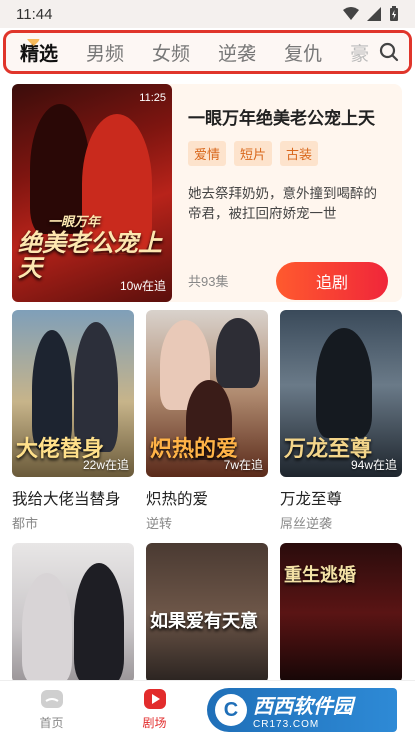  Describe the element at coordinates (243, 465) in the screenshot. I see `drama-views: 7w在追` at that location.